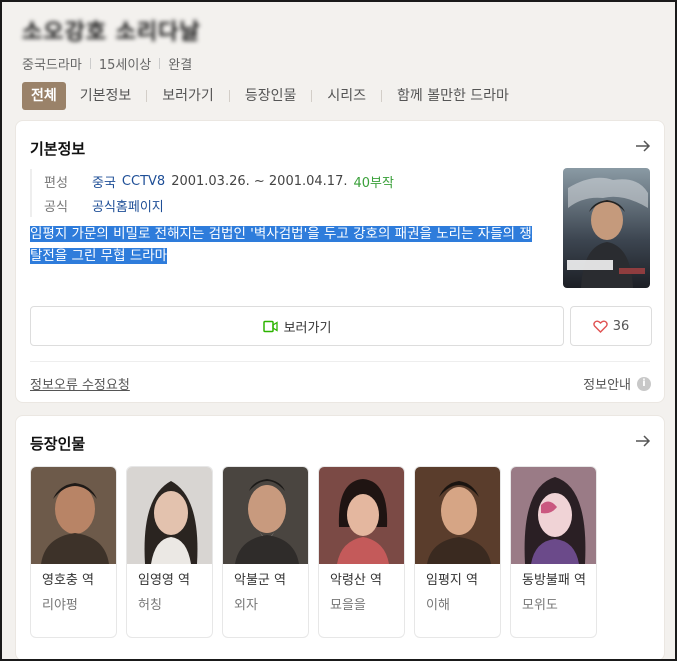 This screenshot has width=677, height=661. I want to click on meta-rating: 15세이상, so click(125, 65).